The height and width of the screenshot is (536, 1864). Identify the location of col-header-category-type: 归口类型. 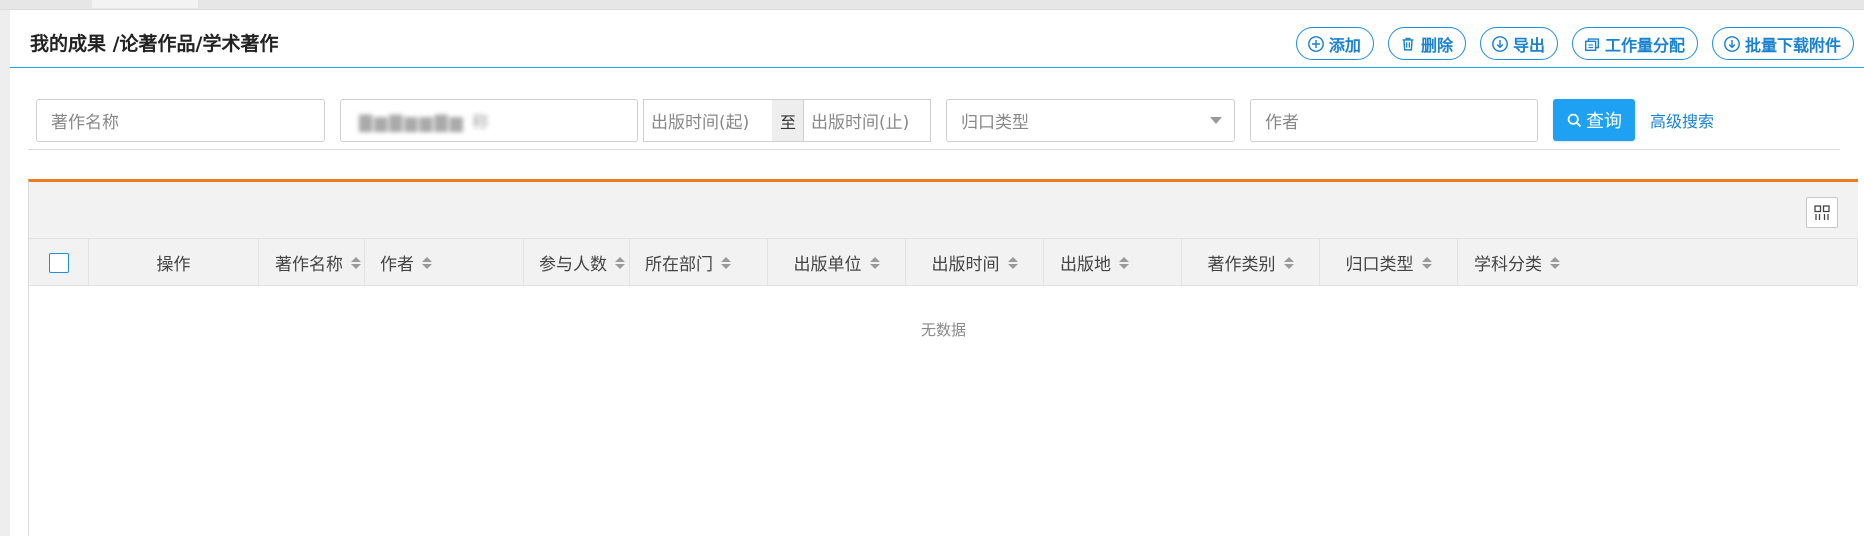
(1389, 262).